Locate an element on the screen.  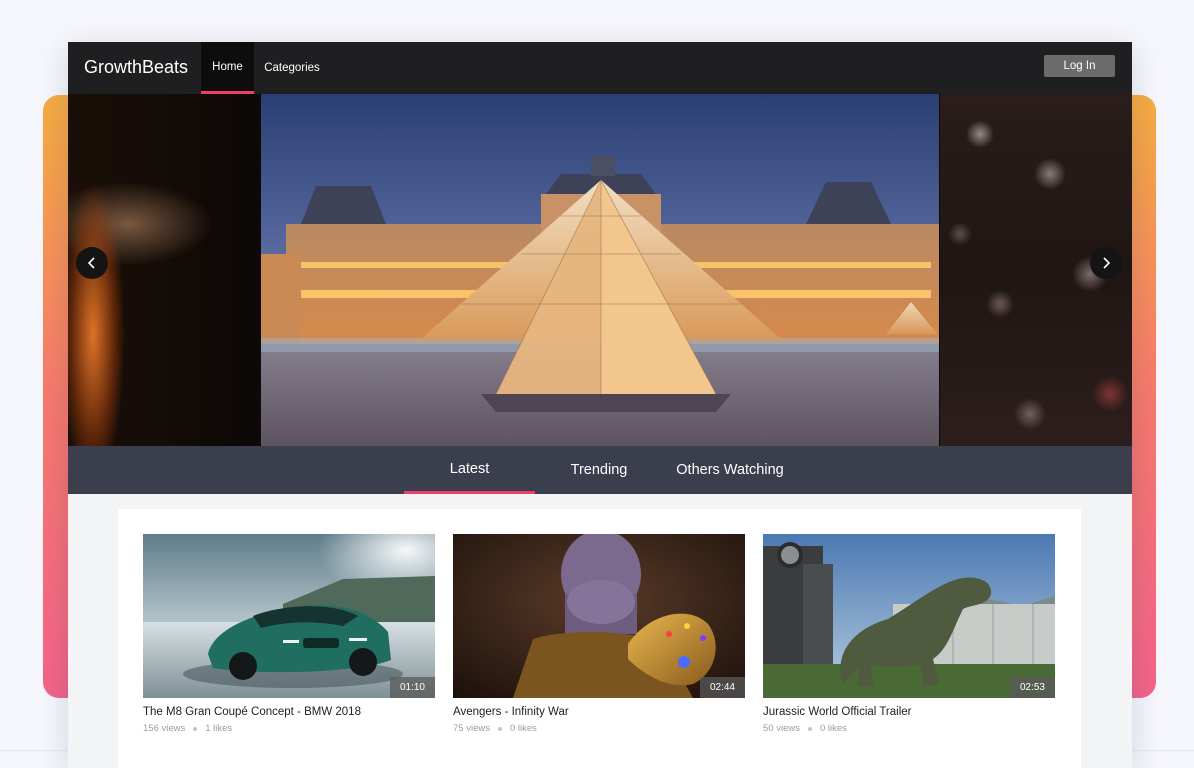
video-thumbnail: 02:53 is located at coordinates (909, 616).